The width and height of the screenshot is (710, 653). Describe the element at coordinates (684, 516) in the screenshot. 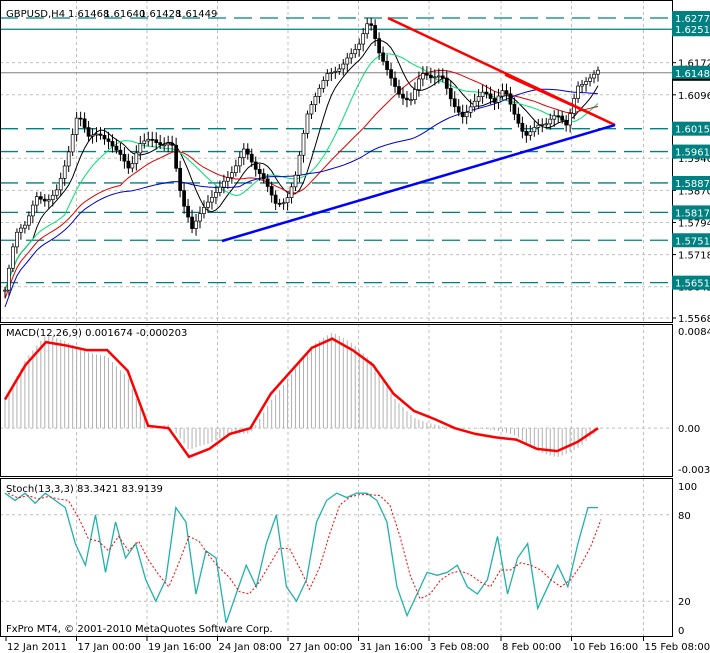

I see `stoch-axis-label: 80` at that location.